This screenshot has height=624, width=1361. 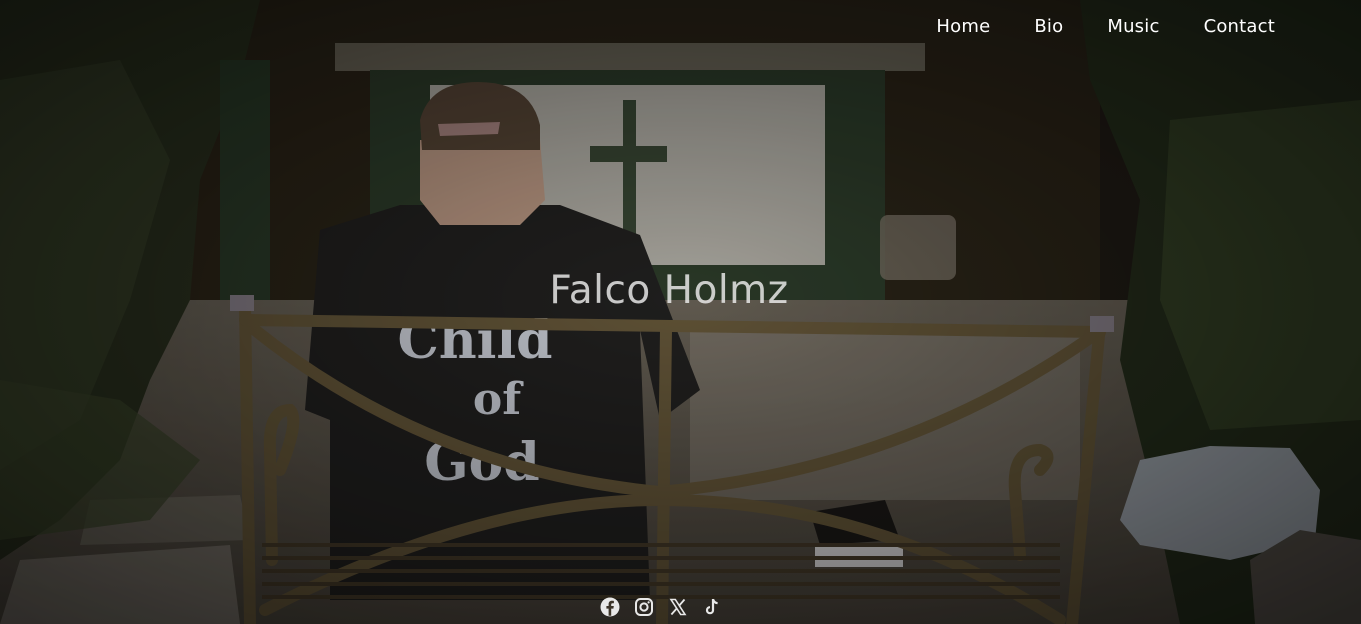 I want to click on nav-item-home: Home, so click(x=963, y=26).